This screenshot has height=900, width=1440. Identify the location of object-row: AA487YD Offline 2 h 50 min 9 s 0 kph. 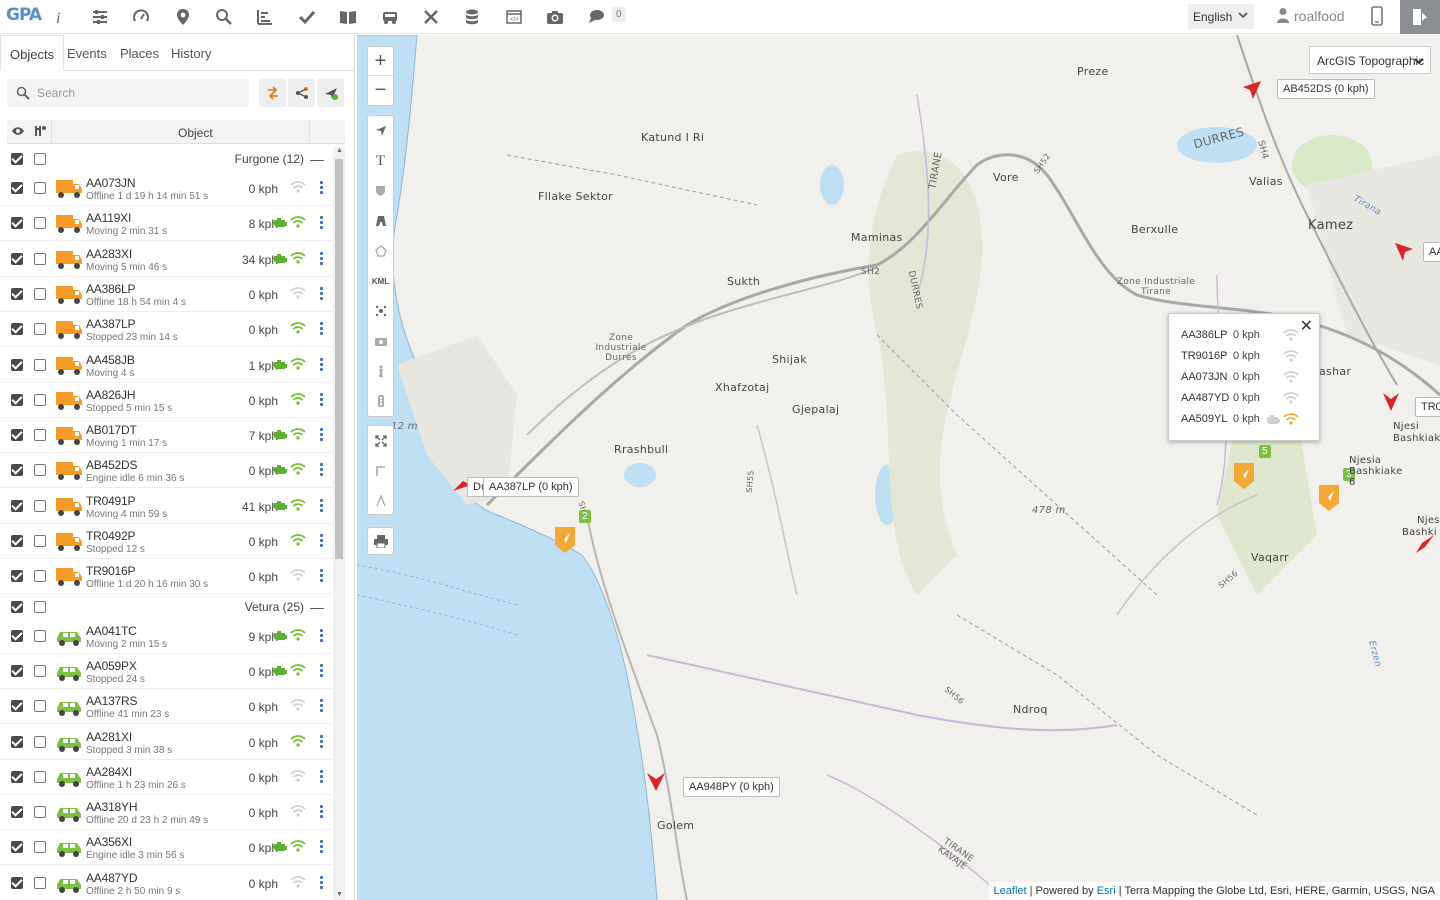
(166, 883).